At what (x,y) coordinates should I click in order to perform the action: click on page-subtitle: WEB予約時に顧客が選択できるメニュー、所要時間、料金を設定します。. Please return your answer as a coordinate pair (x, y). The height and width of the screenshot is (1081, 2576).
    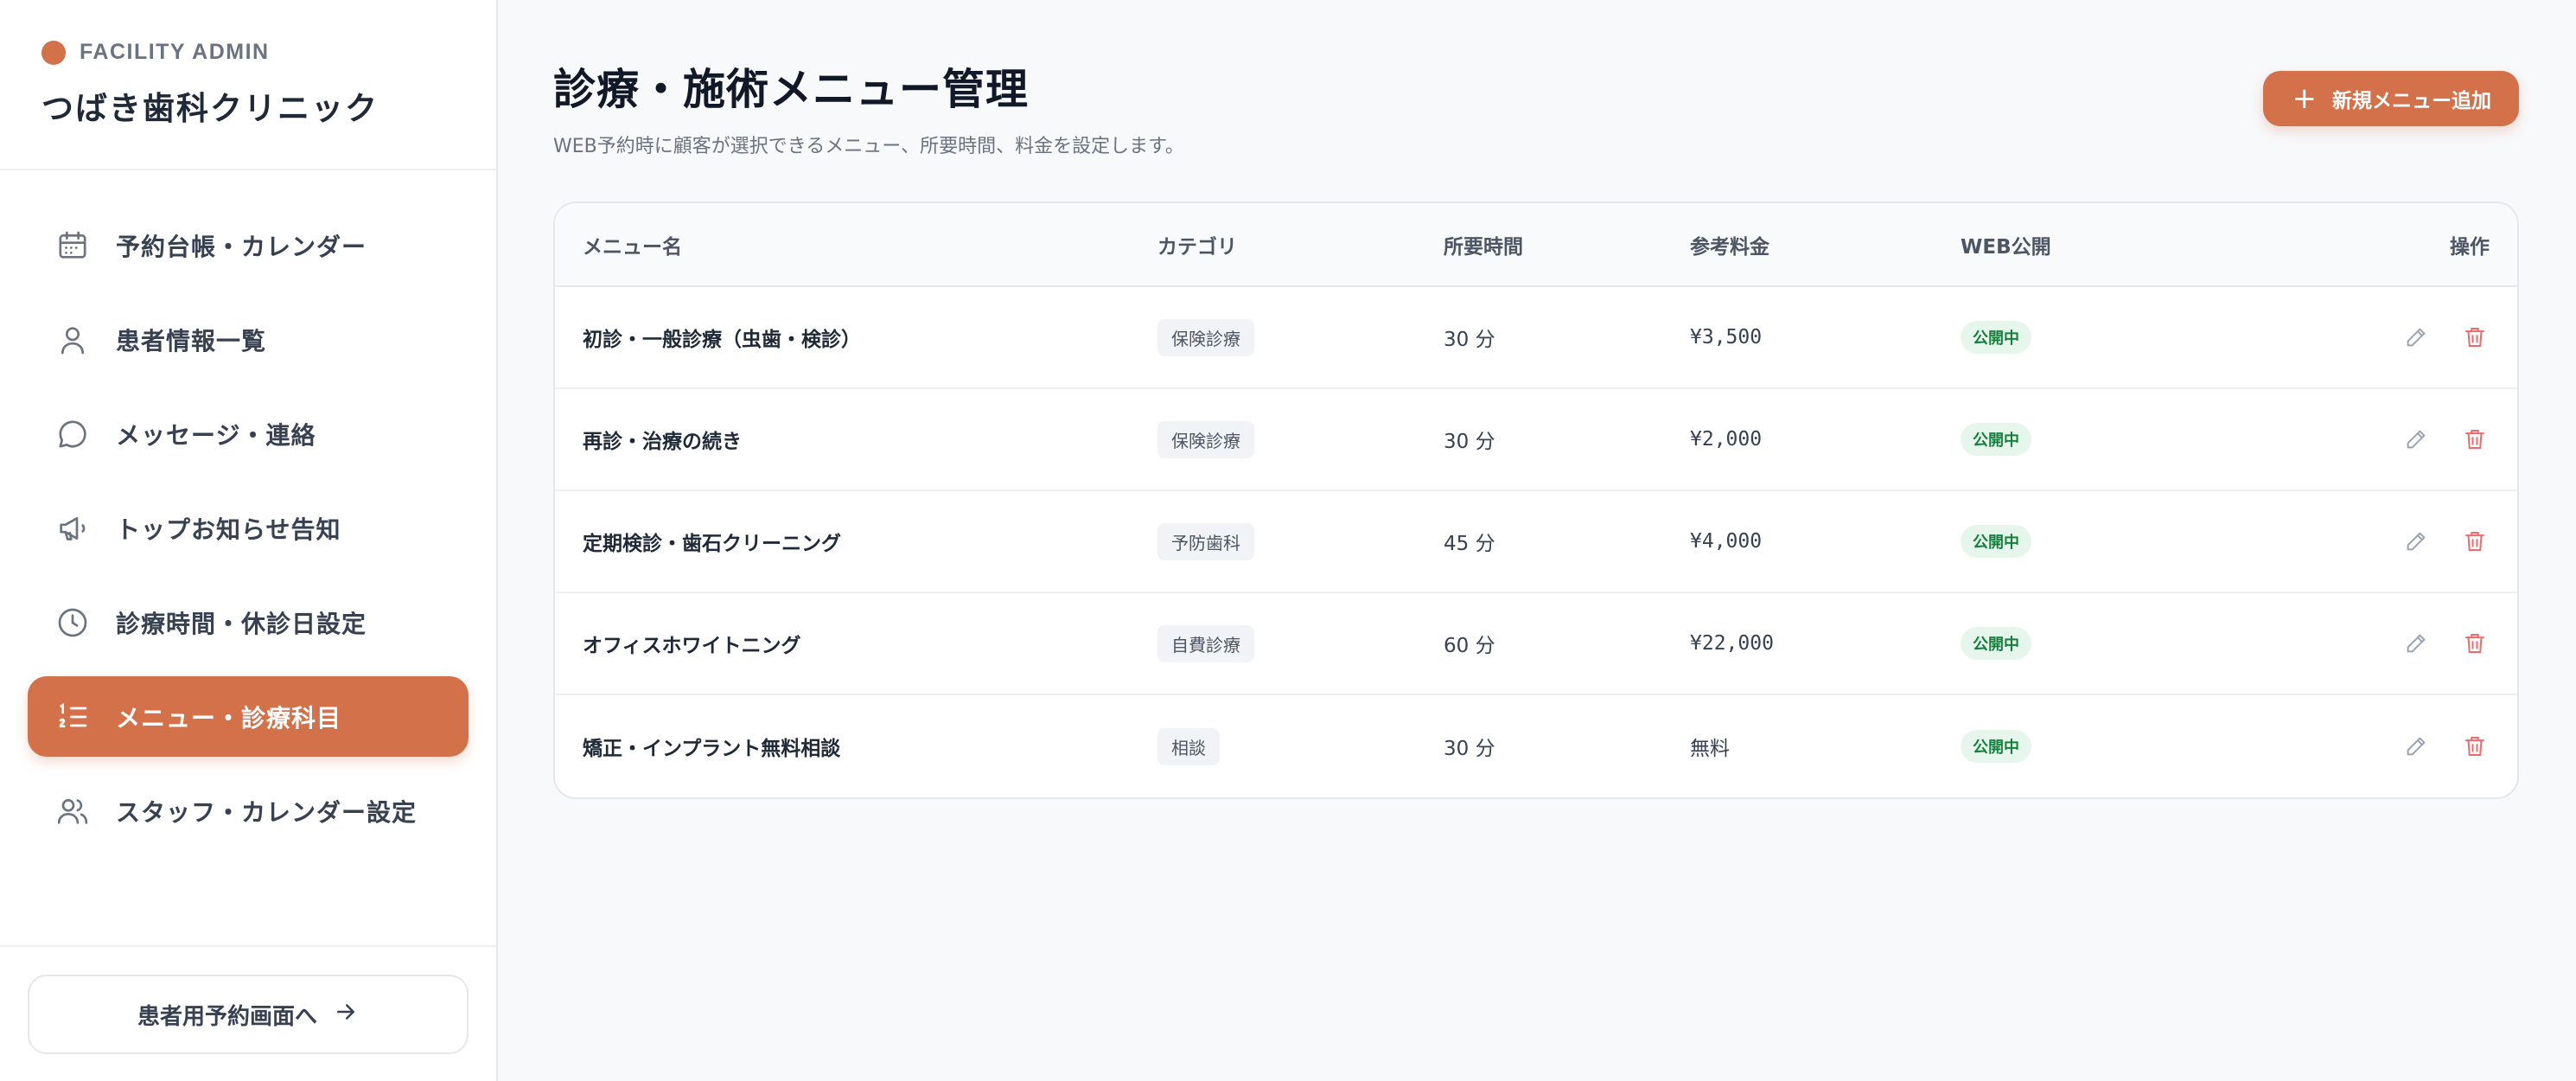
    Looking at the image, I should click on (868, 146).